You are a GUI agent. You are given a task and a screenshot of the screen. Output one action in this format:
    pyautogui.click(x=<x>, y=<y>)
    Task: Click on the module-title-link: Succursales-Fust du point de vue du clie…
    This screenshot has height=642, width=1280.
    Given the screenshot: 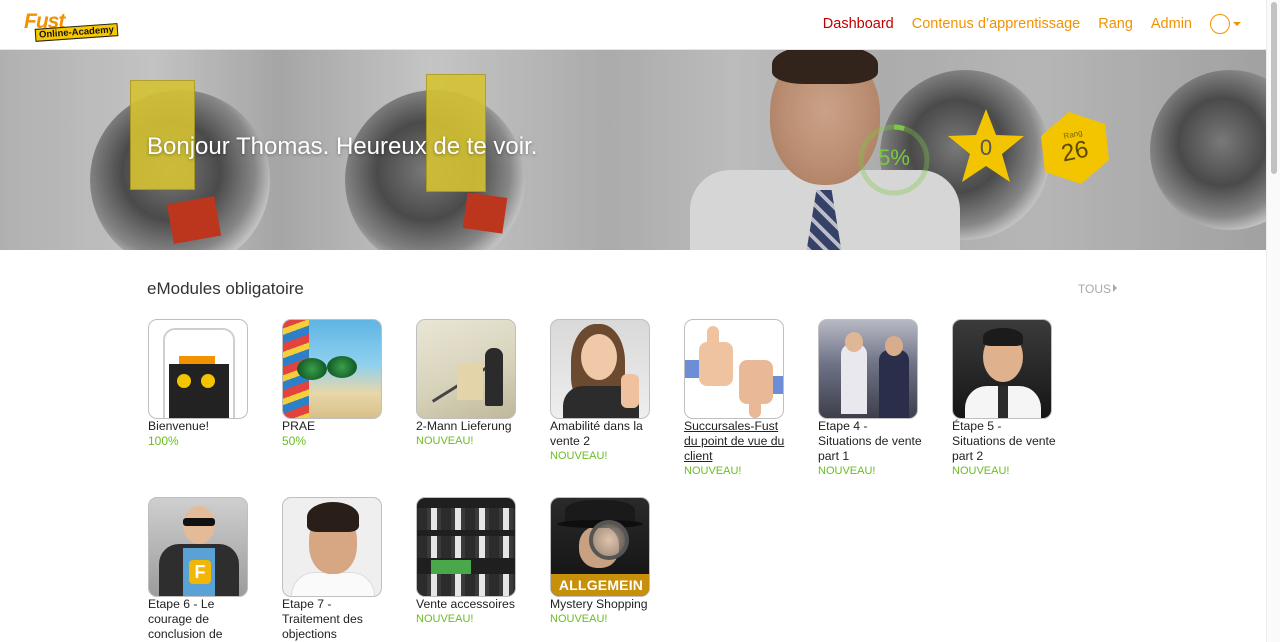 What is the action you would take?
    pyautogui.click(x=736, y=441)
    